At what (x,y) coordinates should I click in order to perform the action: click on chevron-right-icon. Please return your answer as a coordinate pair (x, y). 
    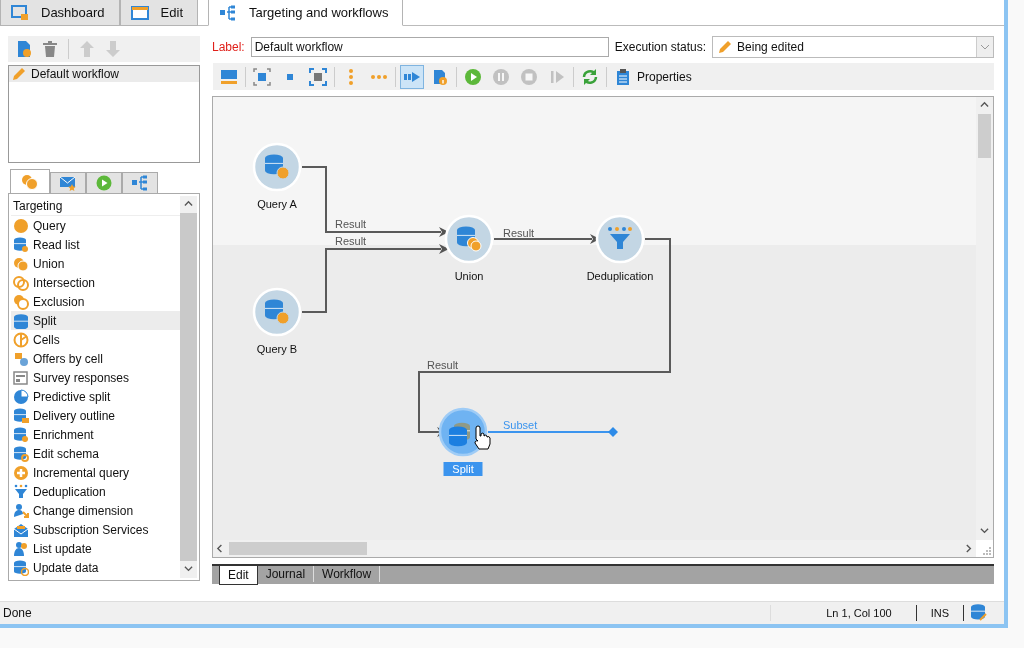
    Looking at the image, I should click on (969, 548).